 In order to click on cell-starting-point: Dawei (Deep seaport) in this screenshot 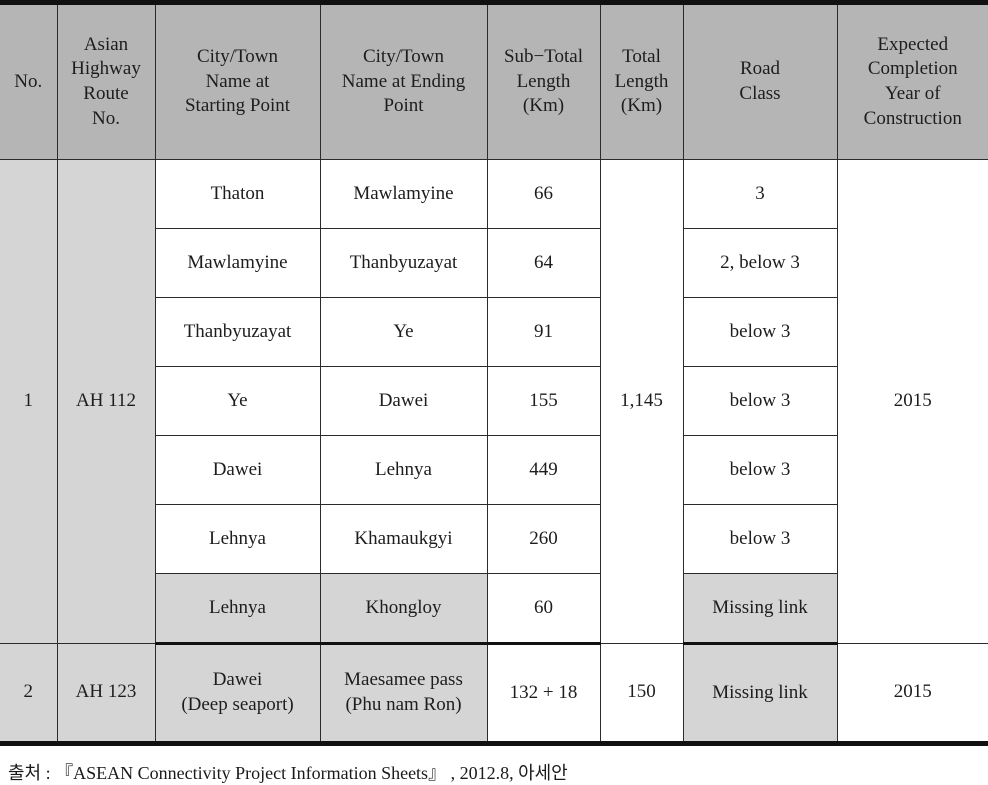, I will do `click(237, 693)`.